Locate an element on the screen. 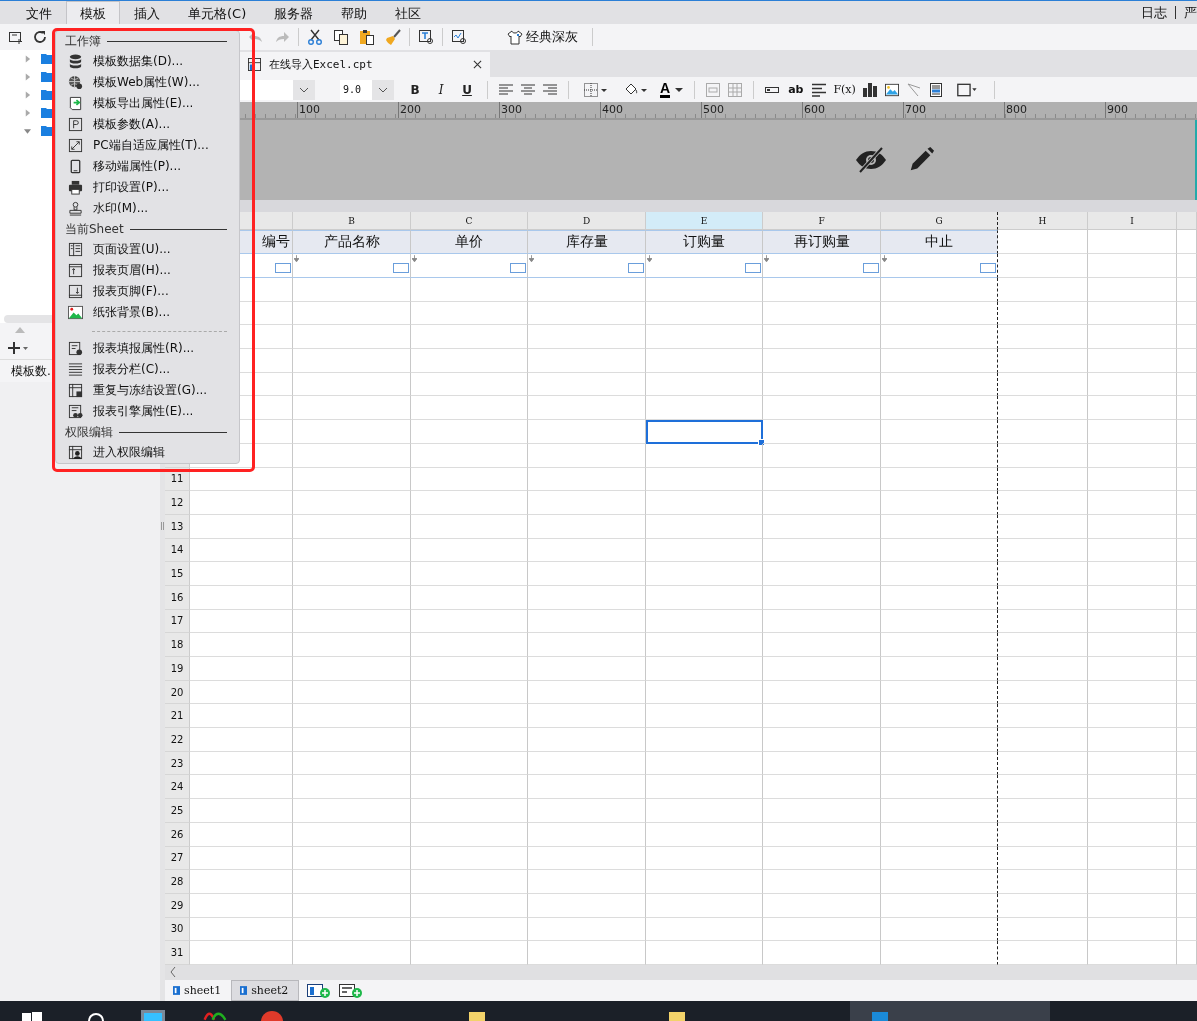  menu-item: 插入 is located at coordinates (147, 12).